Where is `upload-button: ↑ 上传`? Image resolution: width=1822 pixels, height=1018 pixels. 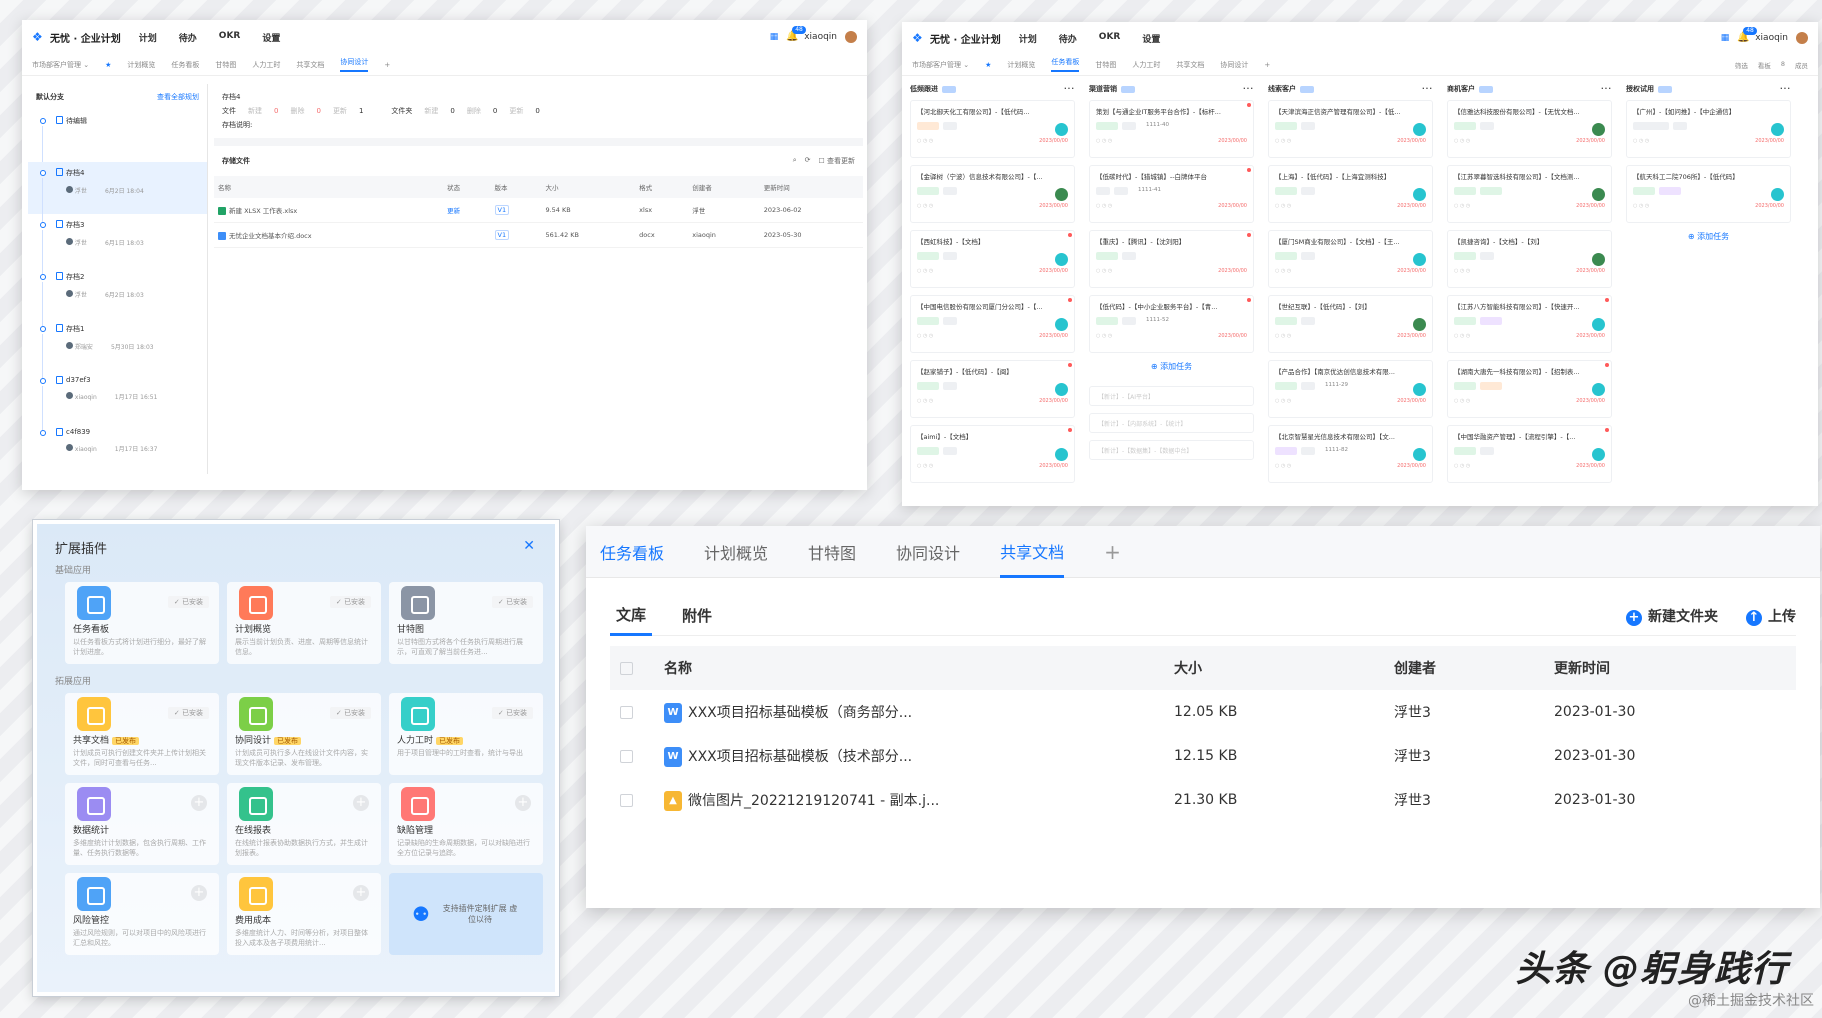
upload-button: ↑ 上传 is located at coordinates (1771, 616).